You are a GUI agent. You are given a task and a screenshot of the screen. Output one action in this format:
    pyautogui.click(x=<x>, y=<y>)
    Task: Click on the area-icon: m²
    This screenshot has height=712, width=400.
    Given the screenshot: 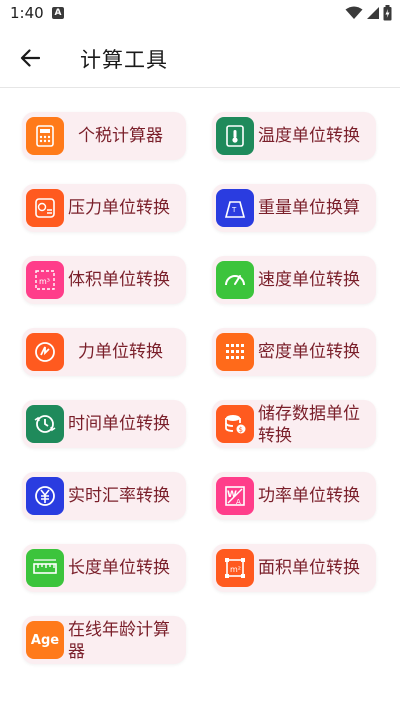 What is the action you would take?
    pyautogui.click(x=235, y=568)
    